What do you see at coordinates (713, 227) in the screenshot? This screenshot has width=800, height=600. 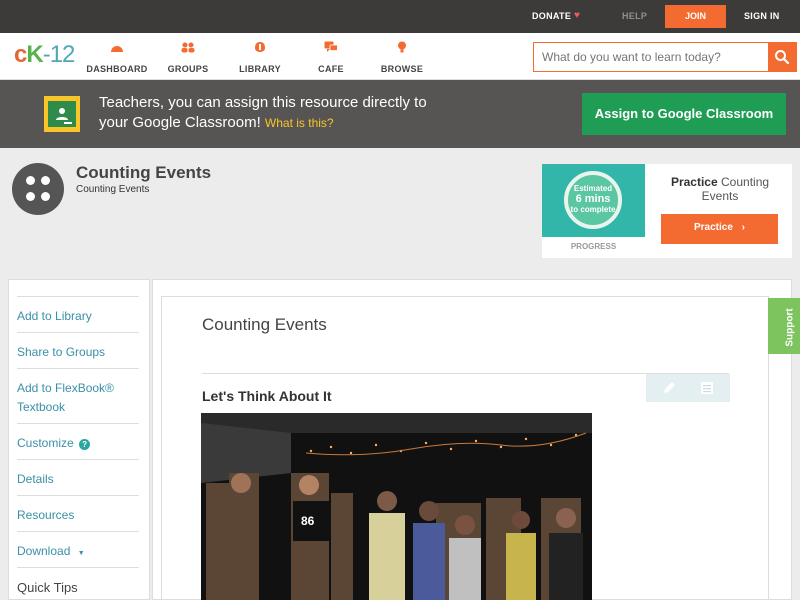 I see `practice-button-label: Practice` at bounding box center [713, 227].